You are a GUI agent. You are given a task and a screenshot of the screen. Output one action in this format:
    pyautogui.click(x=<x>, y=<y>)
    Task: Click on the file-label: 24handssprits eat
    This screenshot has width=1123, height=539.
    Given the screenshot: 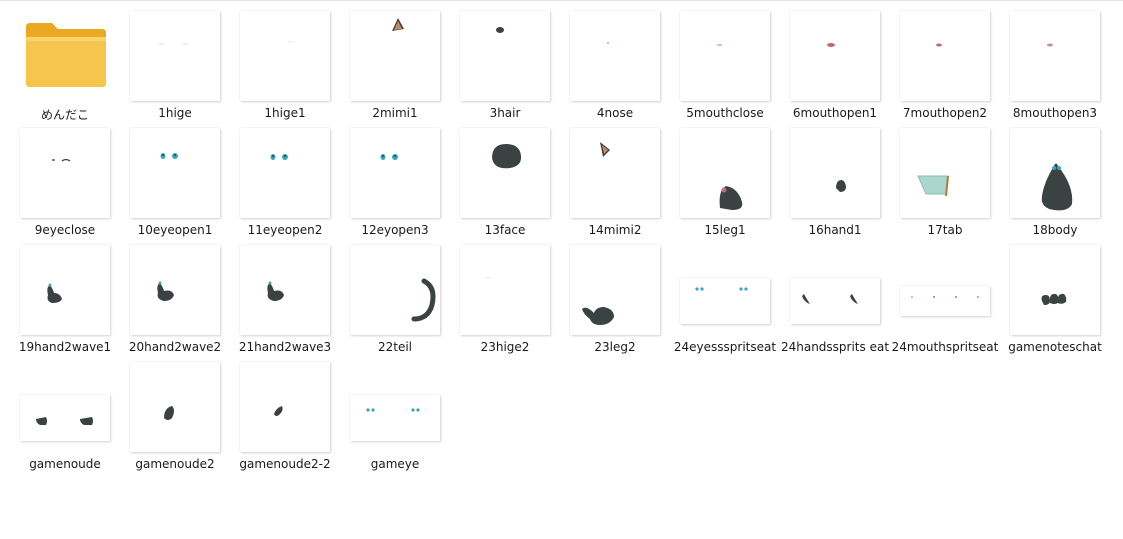 What is the action you would take?
    pyautogui.click(x=835, y=347)
    